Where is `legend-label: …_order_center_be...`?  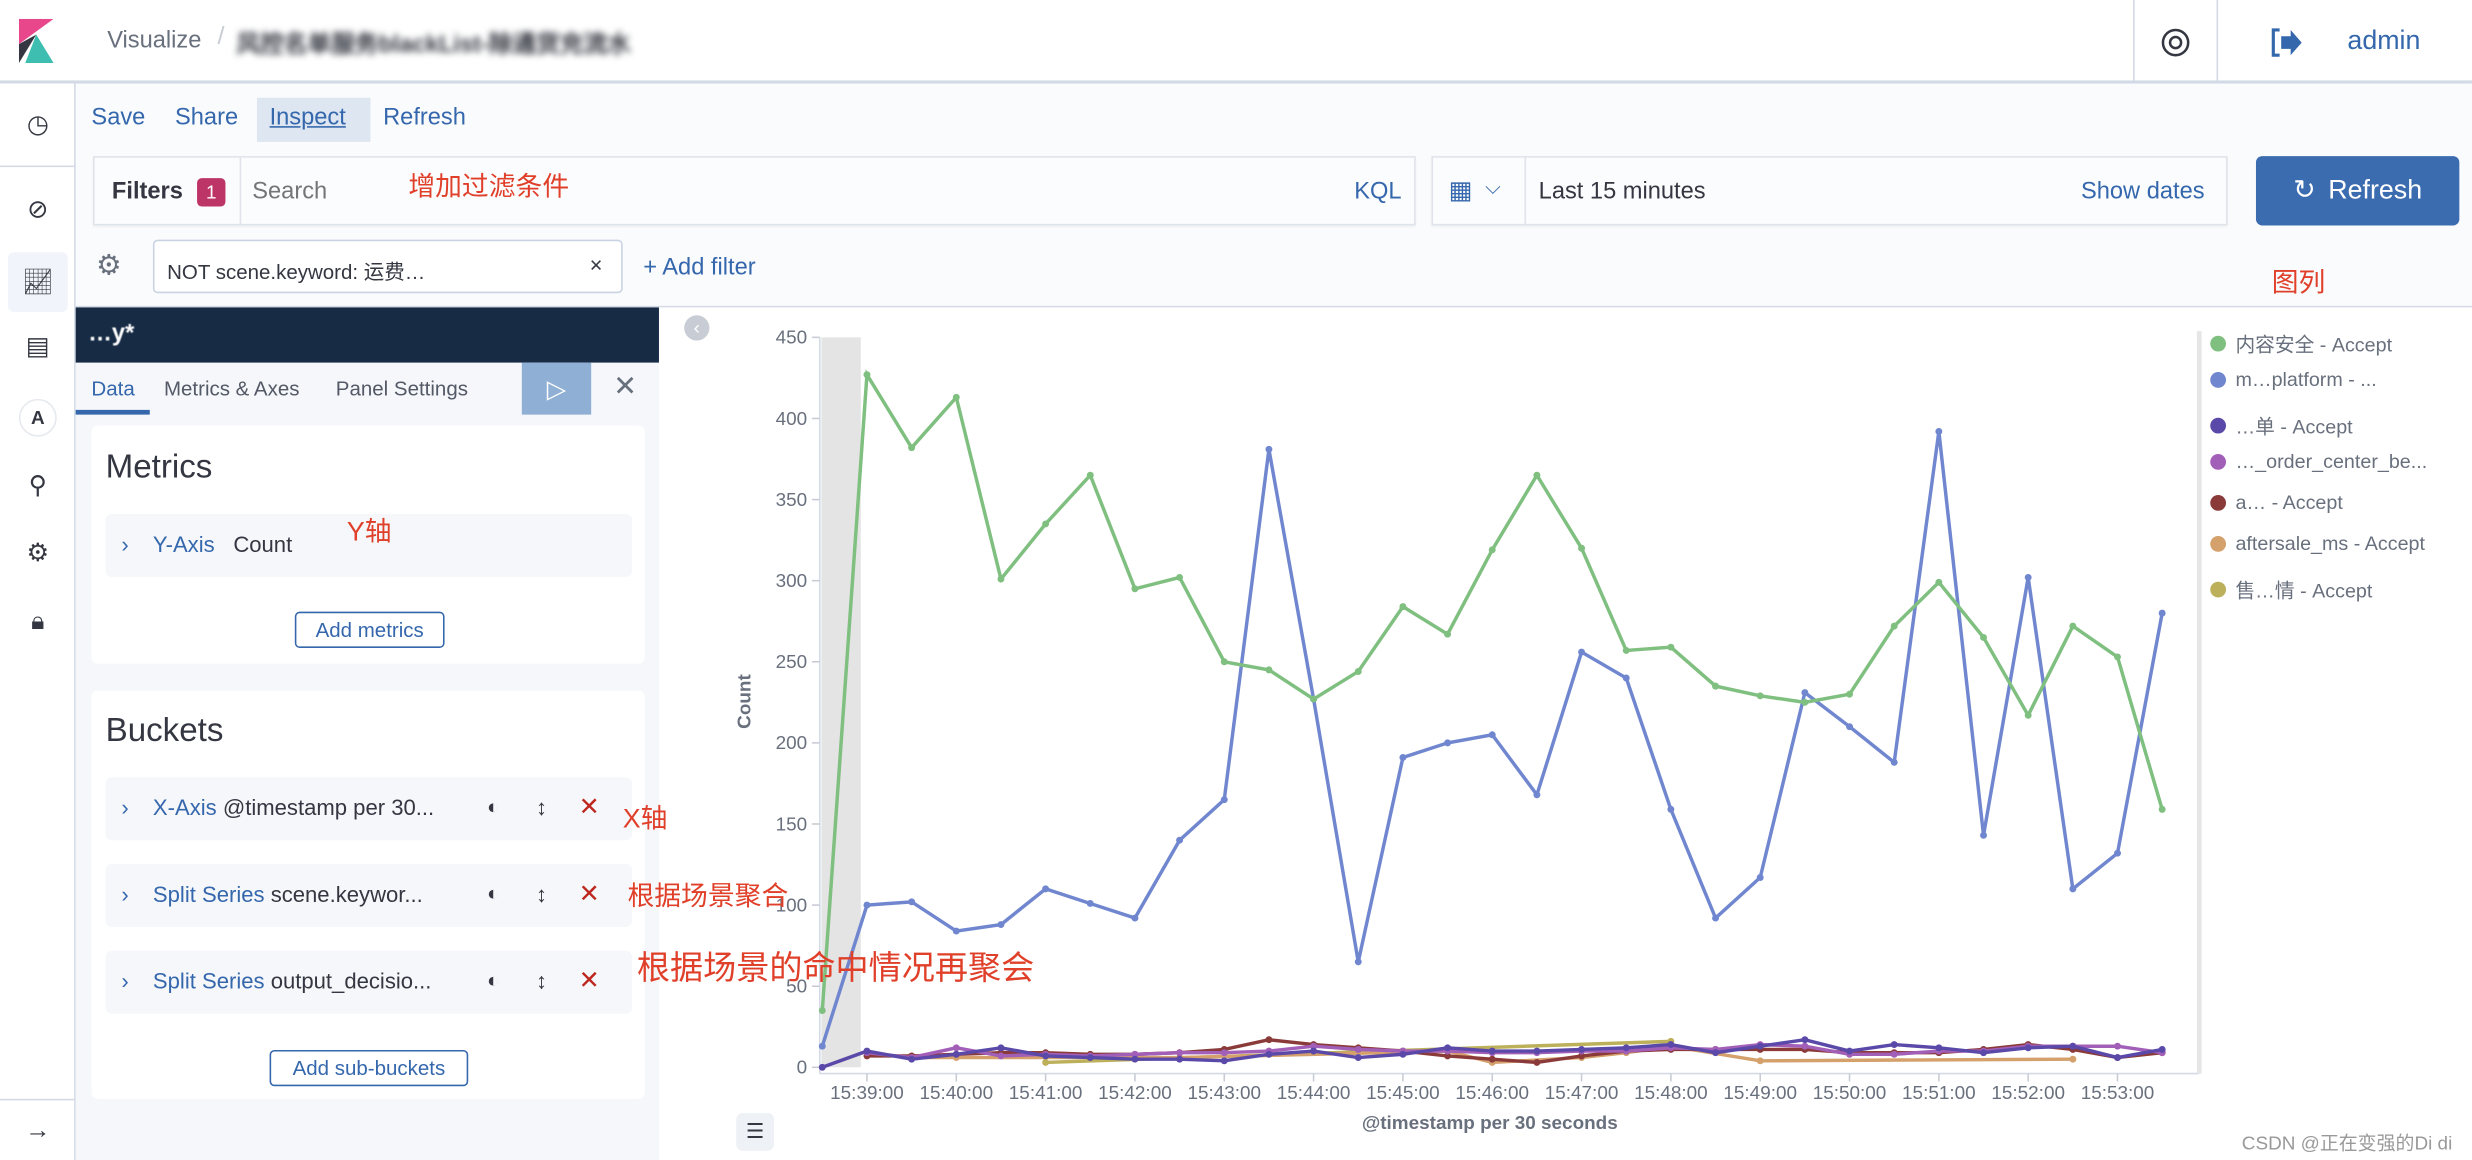
legend-label: …_order_center_be... is located at coordinates (2331, 461).